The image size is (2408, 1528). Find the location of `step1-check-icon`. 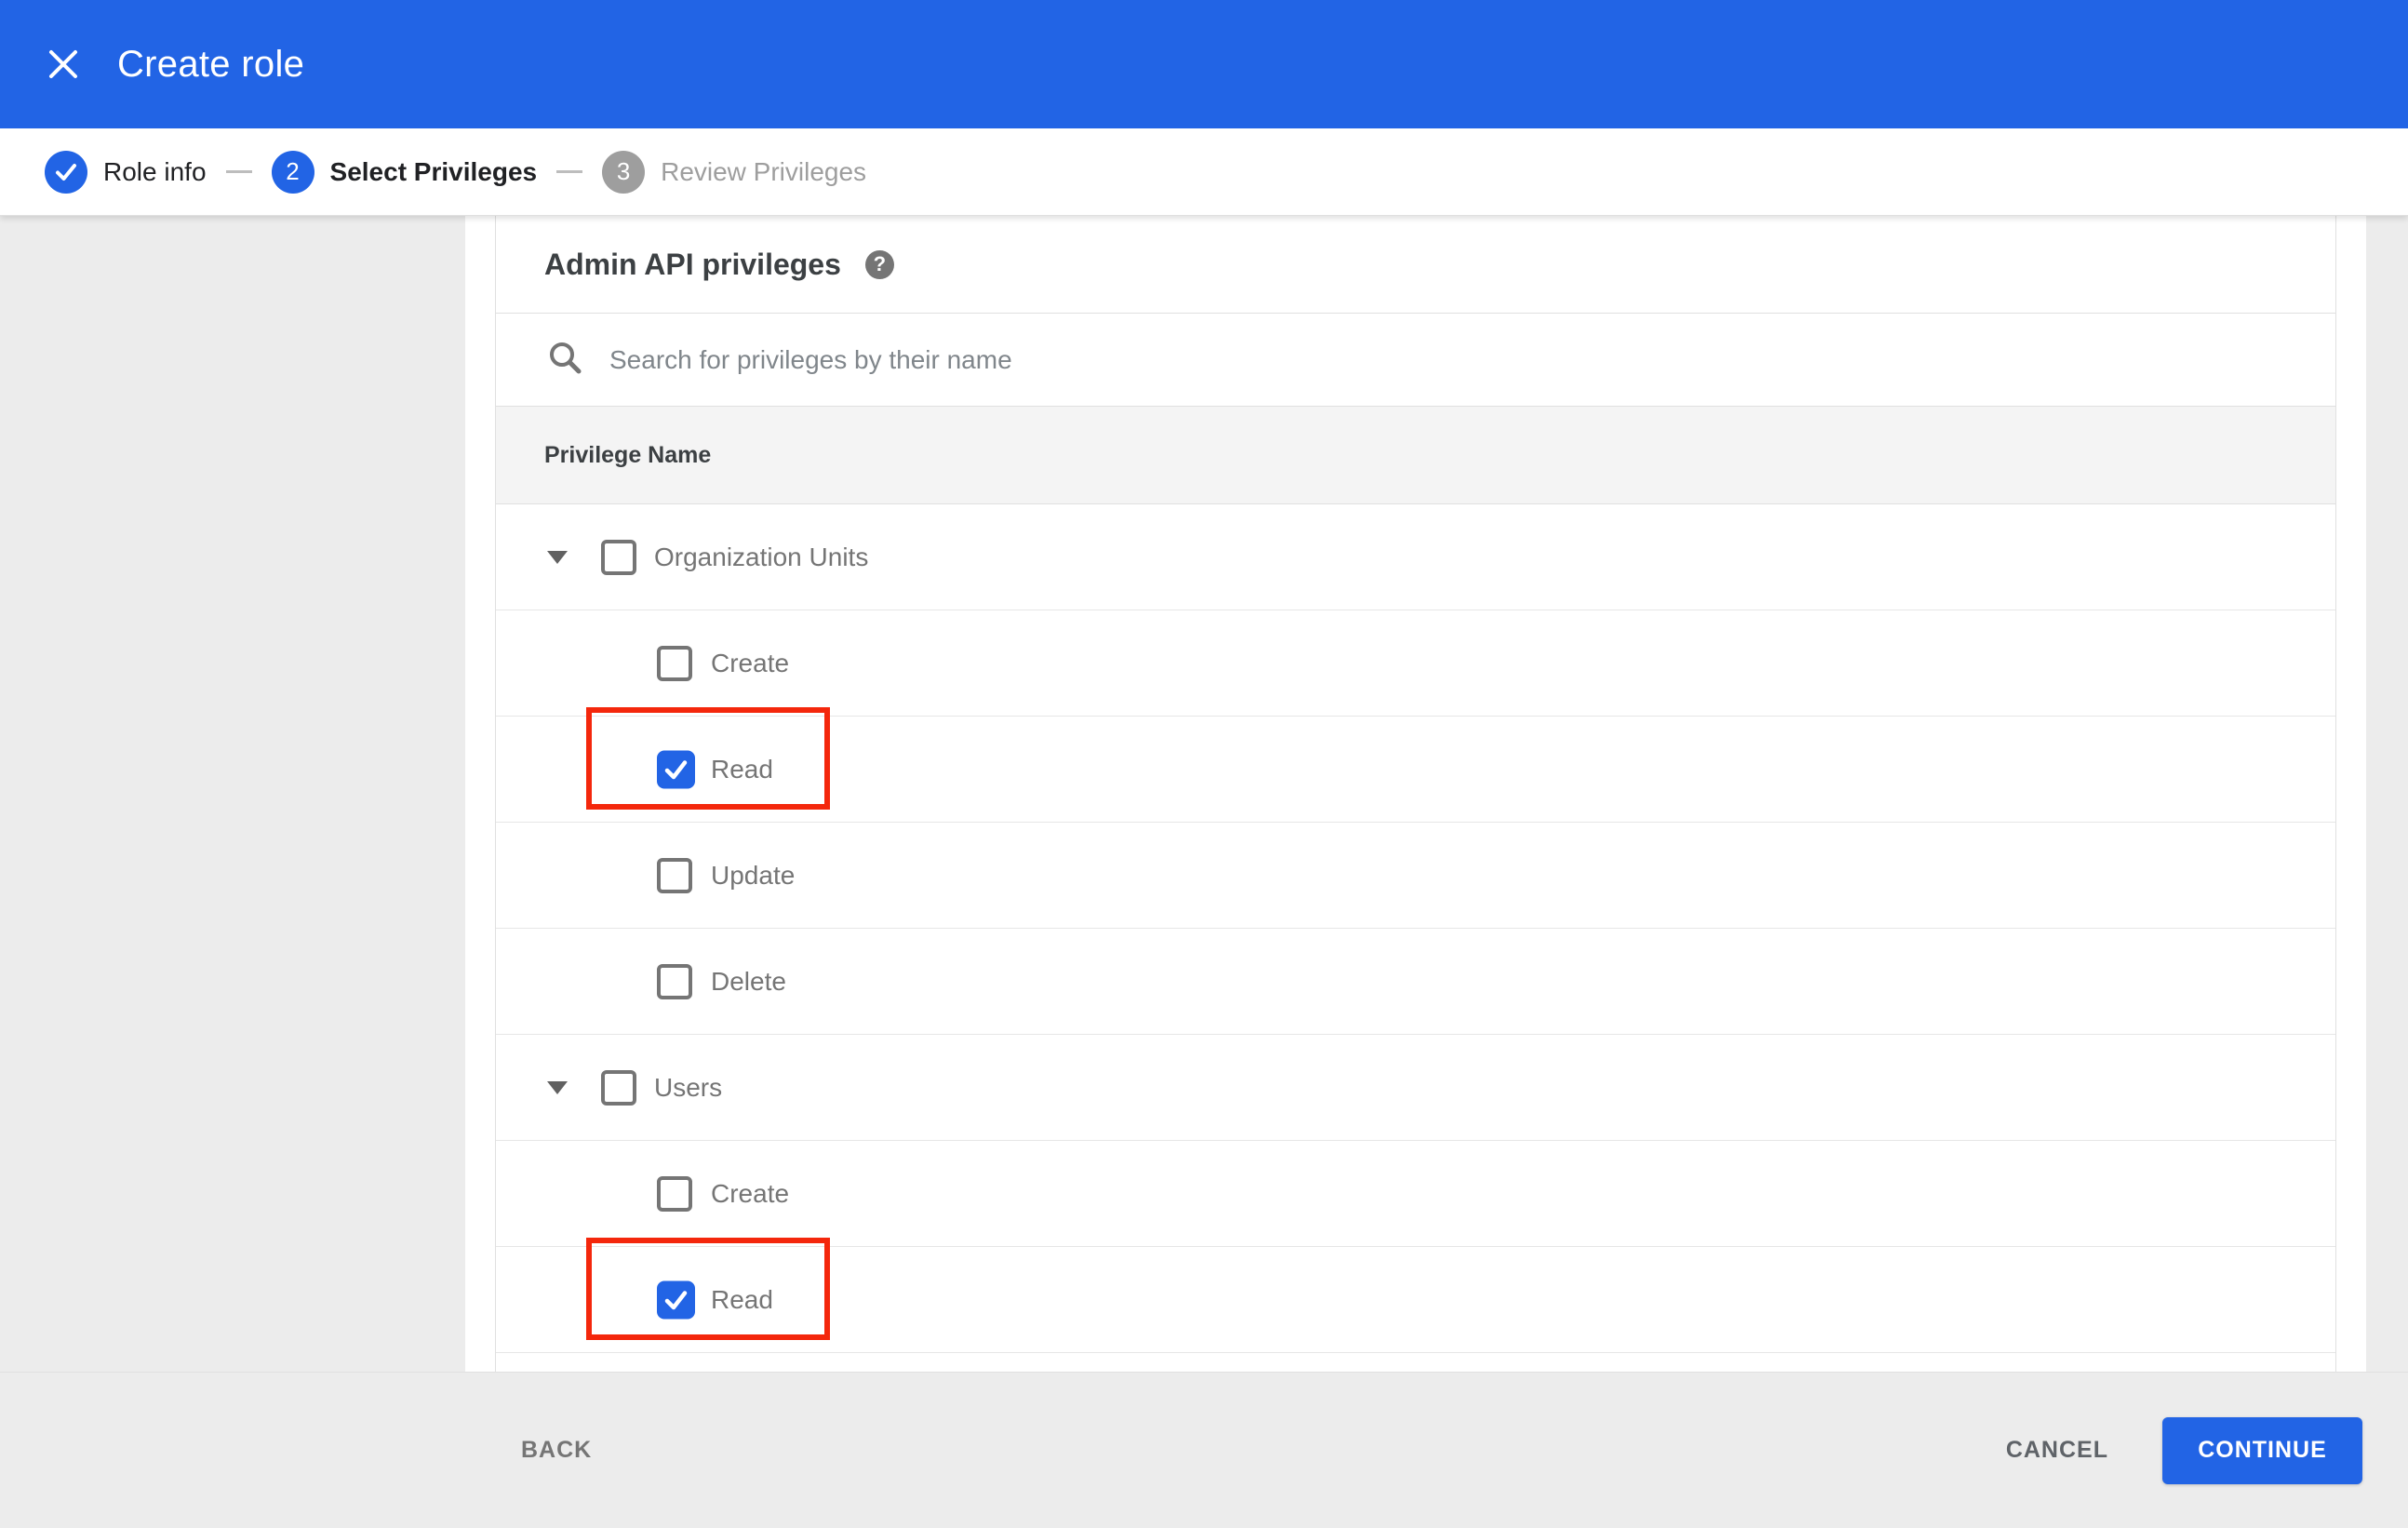

step1-check-icon is located at coordinates (66, 172).